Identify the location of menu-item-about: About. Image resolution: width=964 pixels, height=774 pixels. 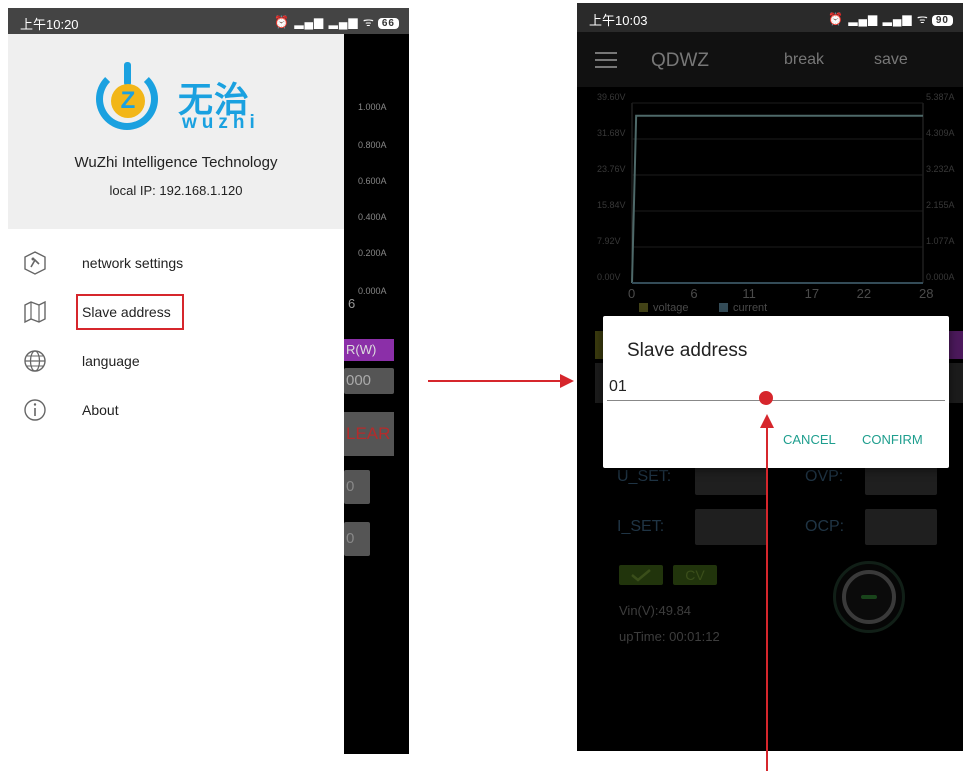
(176, 410).